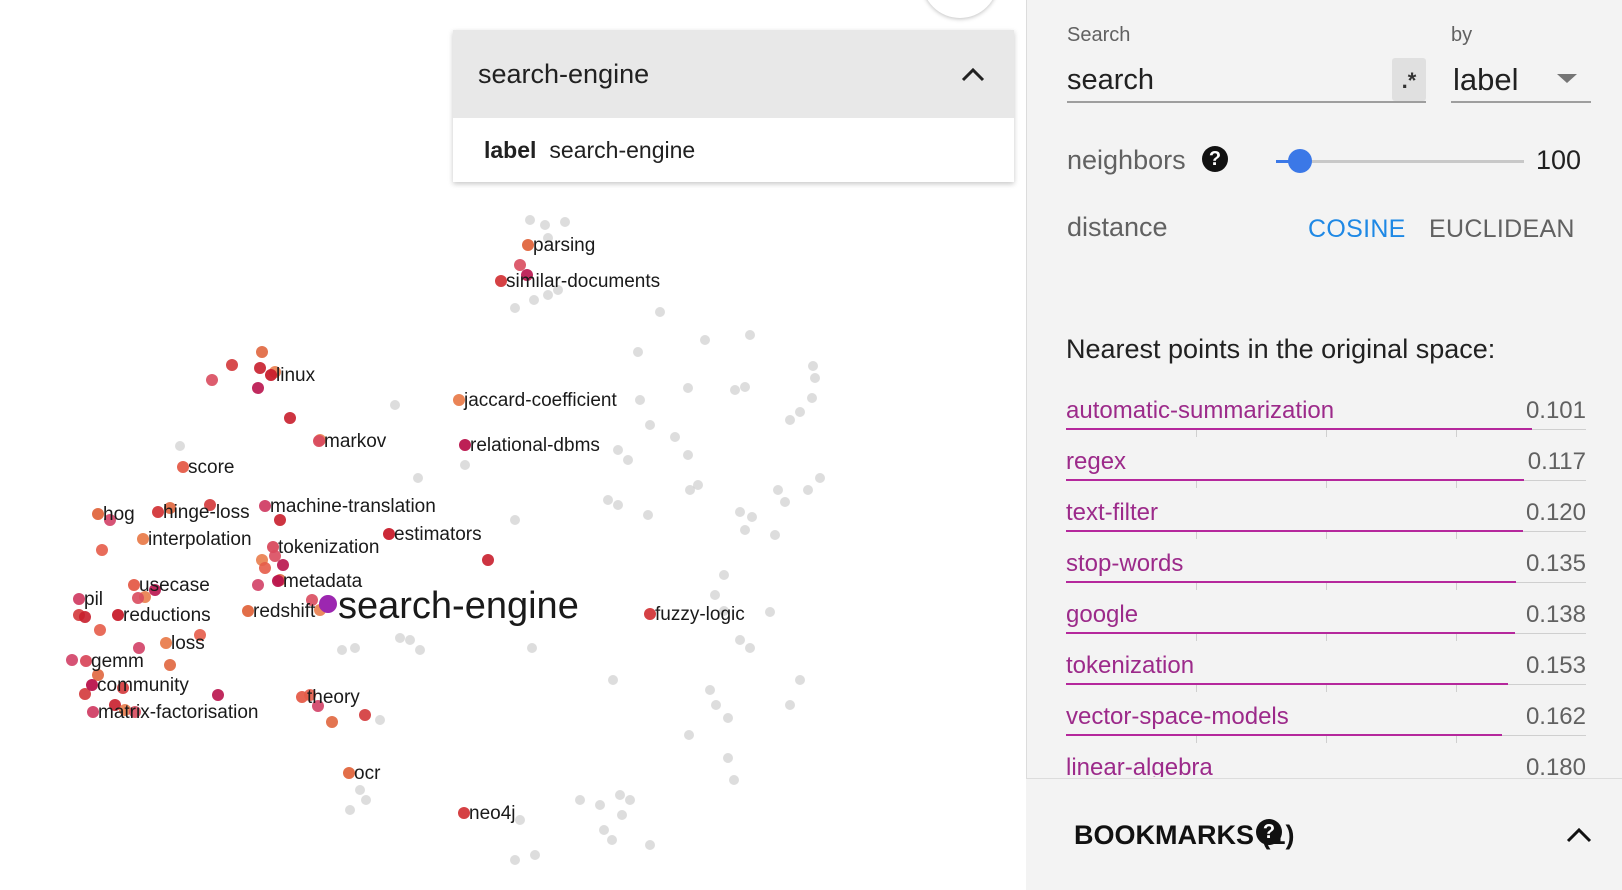  Describe the element at coordinates (1124, 564) in the screenshot. I see `neighbor-name: stop-words` at that location.